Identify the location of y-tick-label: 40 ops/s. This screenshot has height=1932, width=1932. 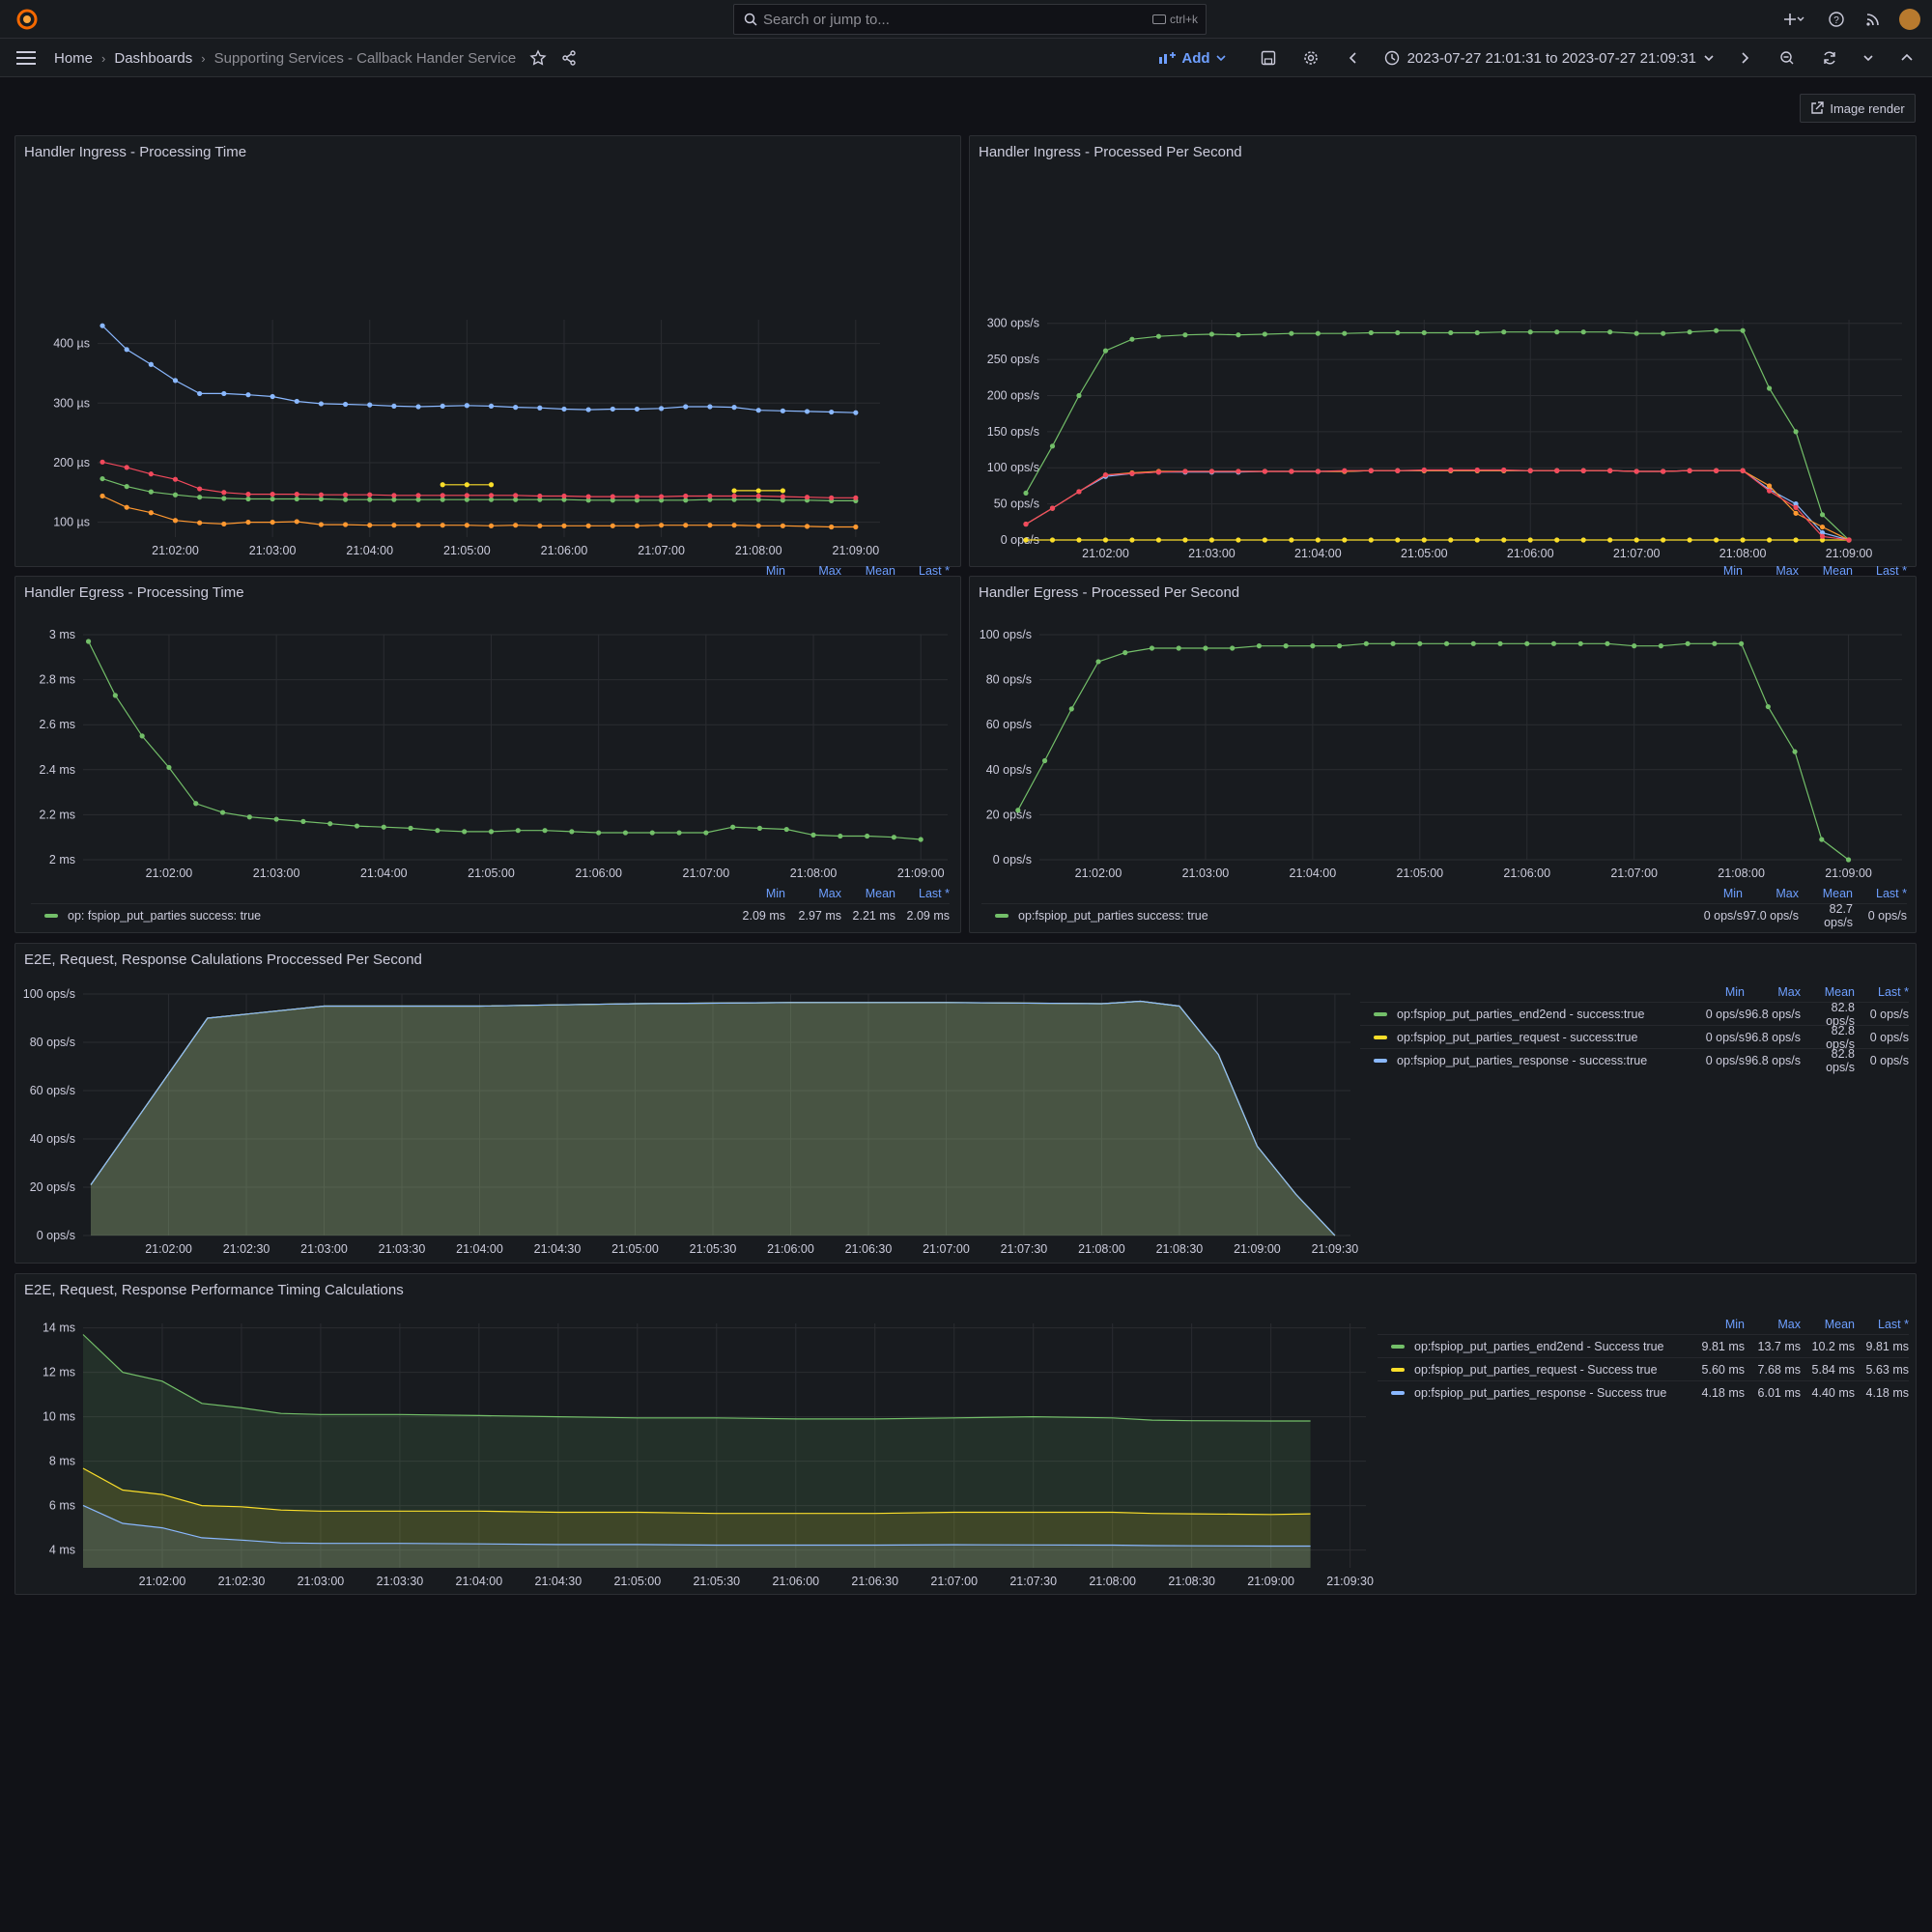
(1009, 770).